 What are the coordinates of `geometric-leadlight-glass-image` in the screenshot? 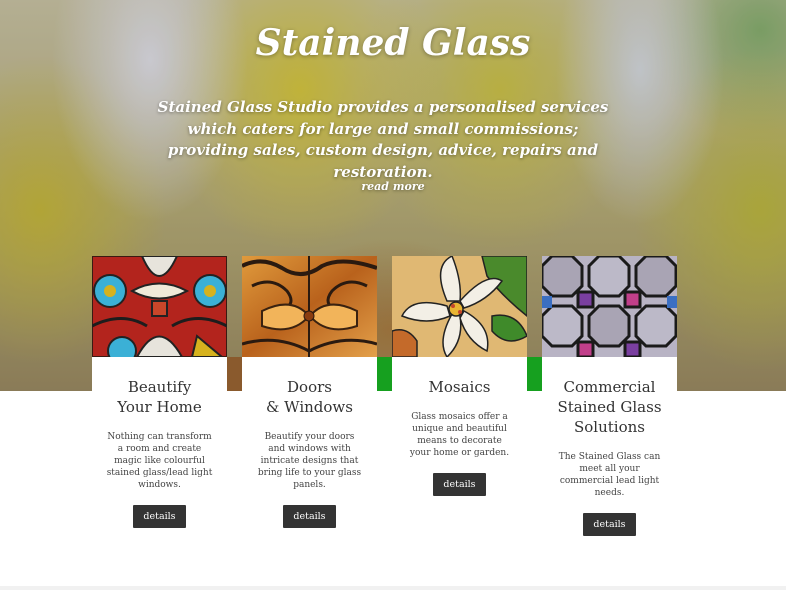 It's located at (609, 306).